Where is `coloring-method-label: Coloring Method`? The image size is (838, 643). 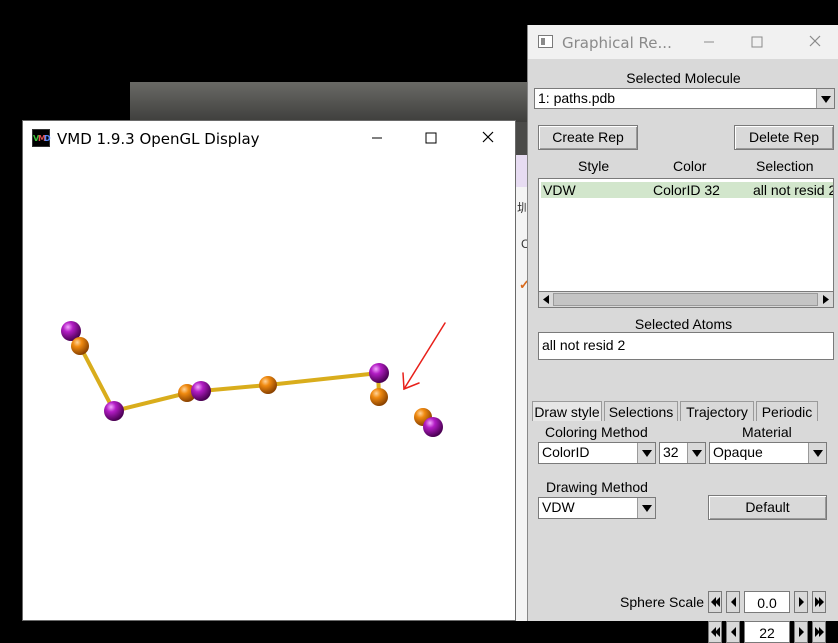 coloring-method-label: Coloring Method is located at coordinates (596, 432).